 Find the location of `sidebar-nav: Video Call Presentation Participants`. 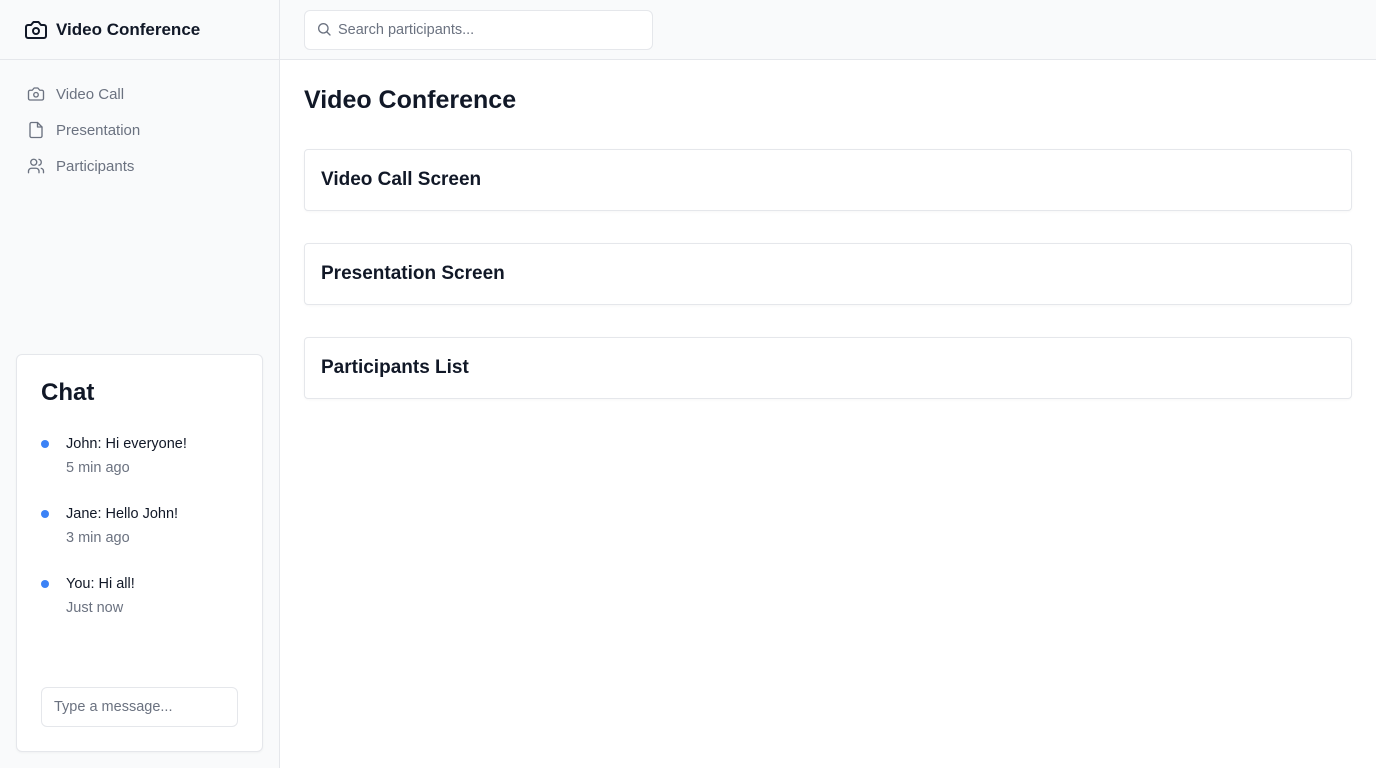

sidebar-nav: Video Call Presentation Participants is located at coordinates (139, 122).